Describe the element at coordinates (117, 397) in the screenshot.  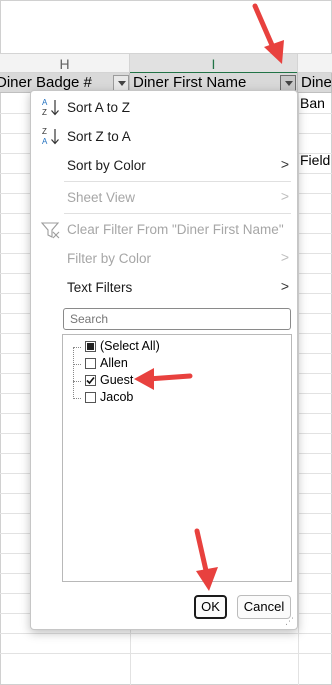
I see `list-item-label: Jacob` at that location.